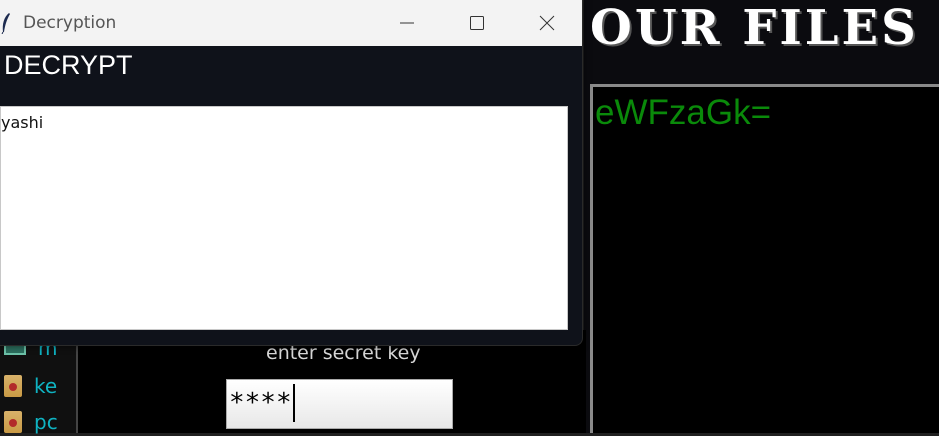  What do you see at coordinates (293, 403) in the screenshot?
I see `text-caret` at bounding box center [293, 403].